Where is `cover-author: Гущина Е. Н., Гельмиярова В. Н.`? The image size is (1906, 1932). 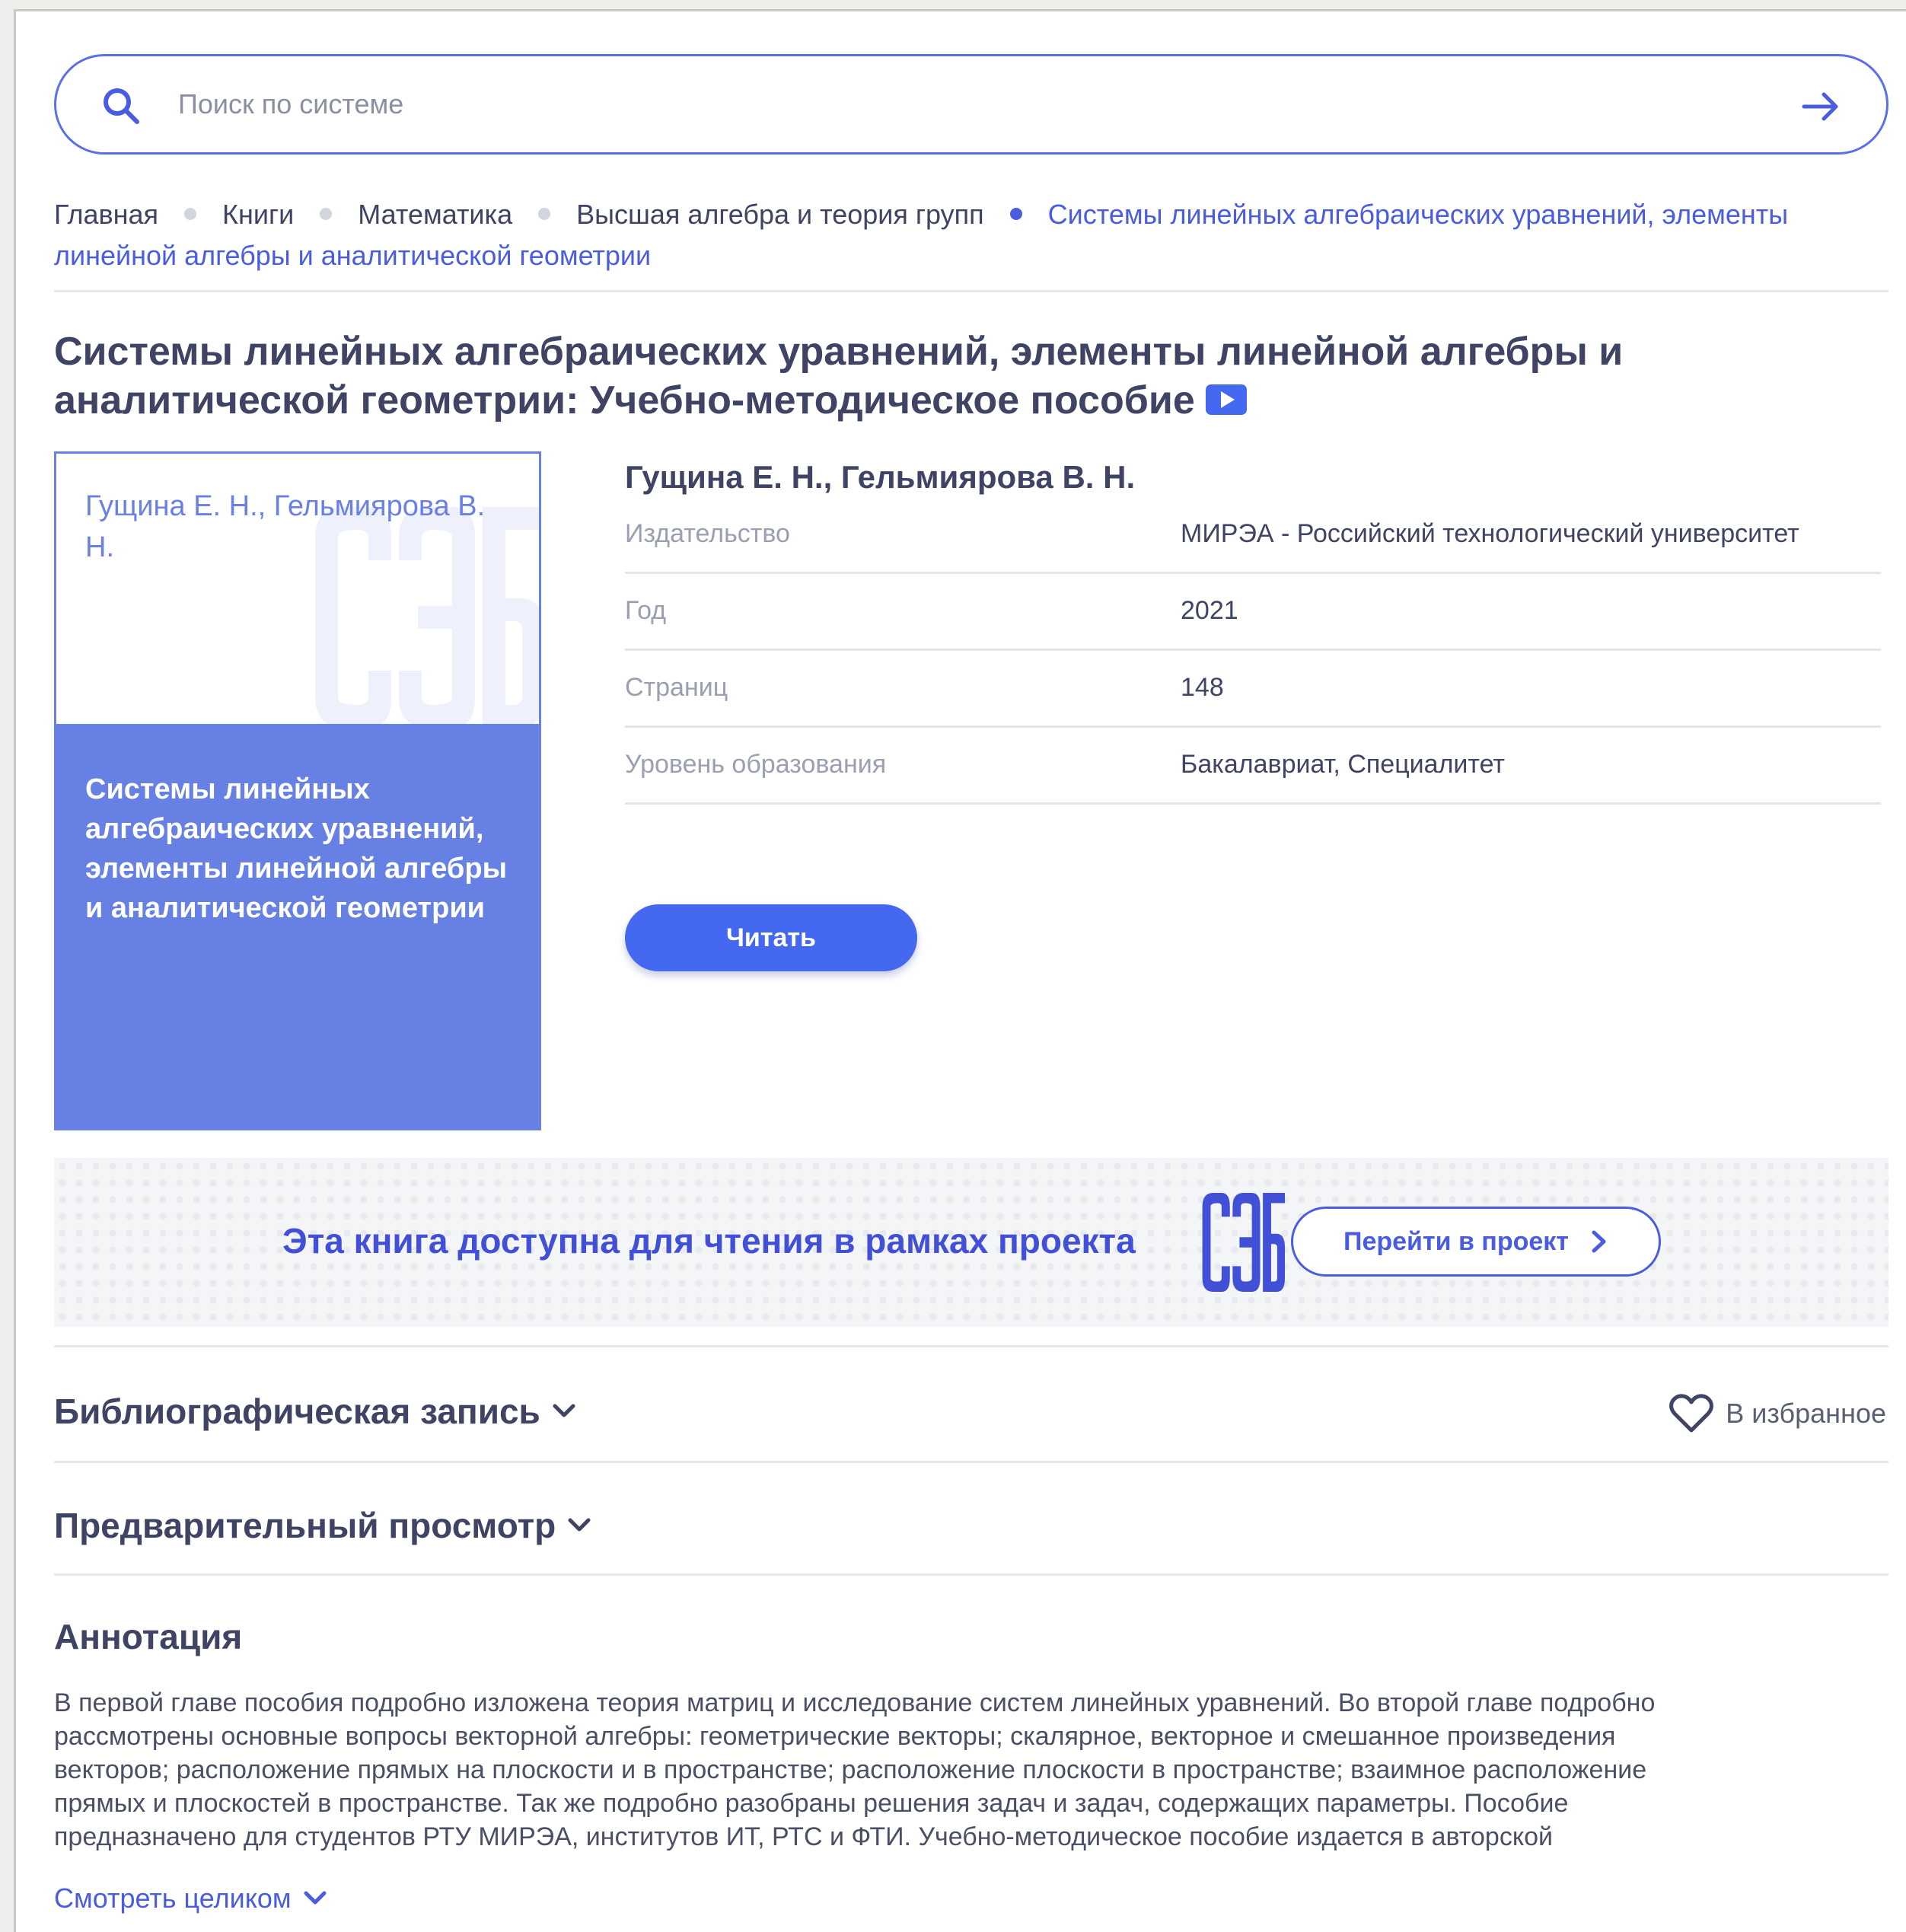 cover-author: Гущина Е. Н., Гельмиярова В. Н. is located at coordinates (285, 526).